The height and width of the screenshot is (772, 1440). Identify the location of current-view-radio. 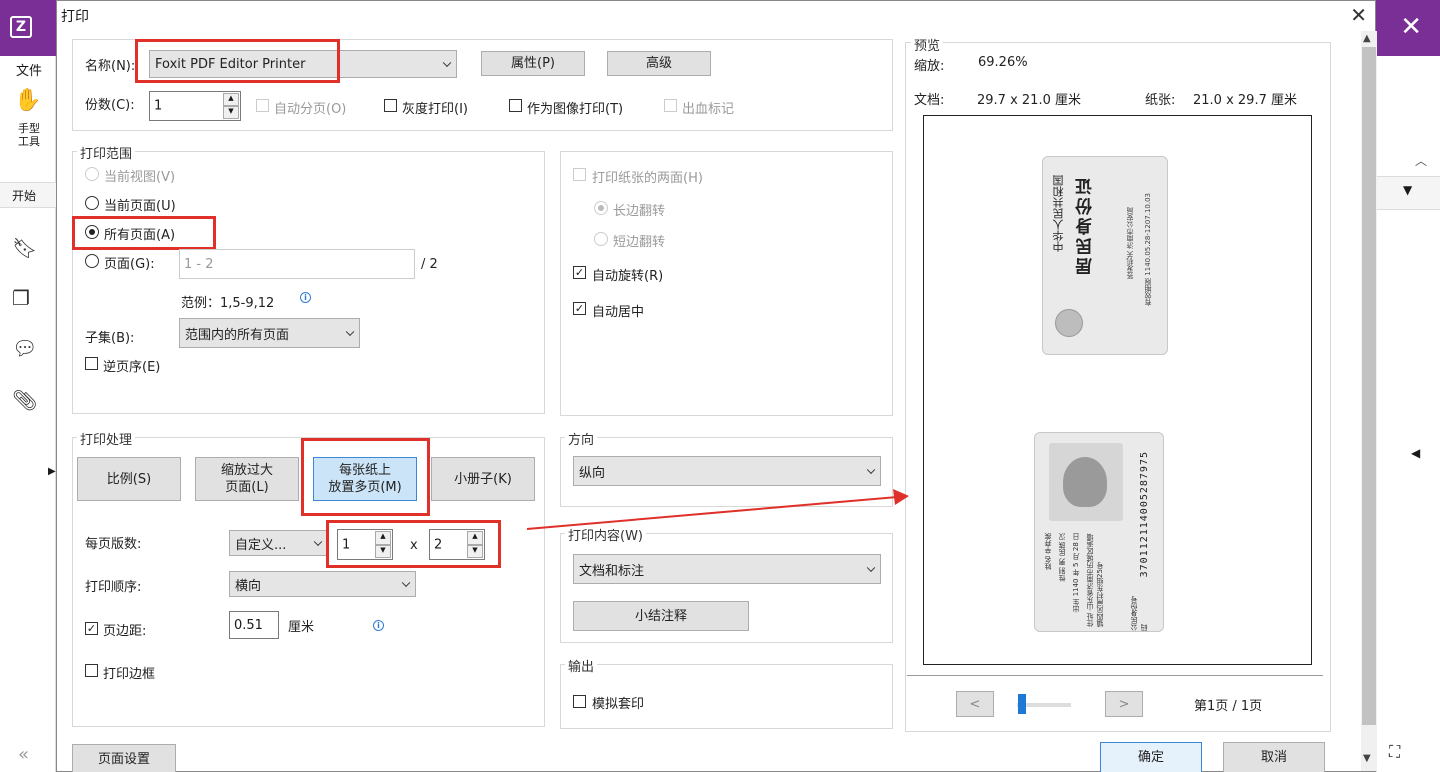
(92, 174).